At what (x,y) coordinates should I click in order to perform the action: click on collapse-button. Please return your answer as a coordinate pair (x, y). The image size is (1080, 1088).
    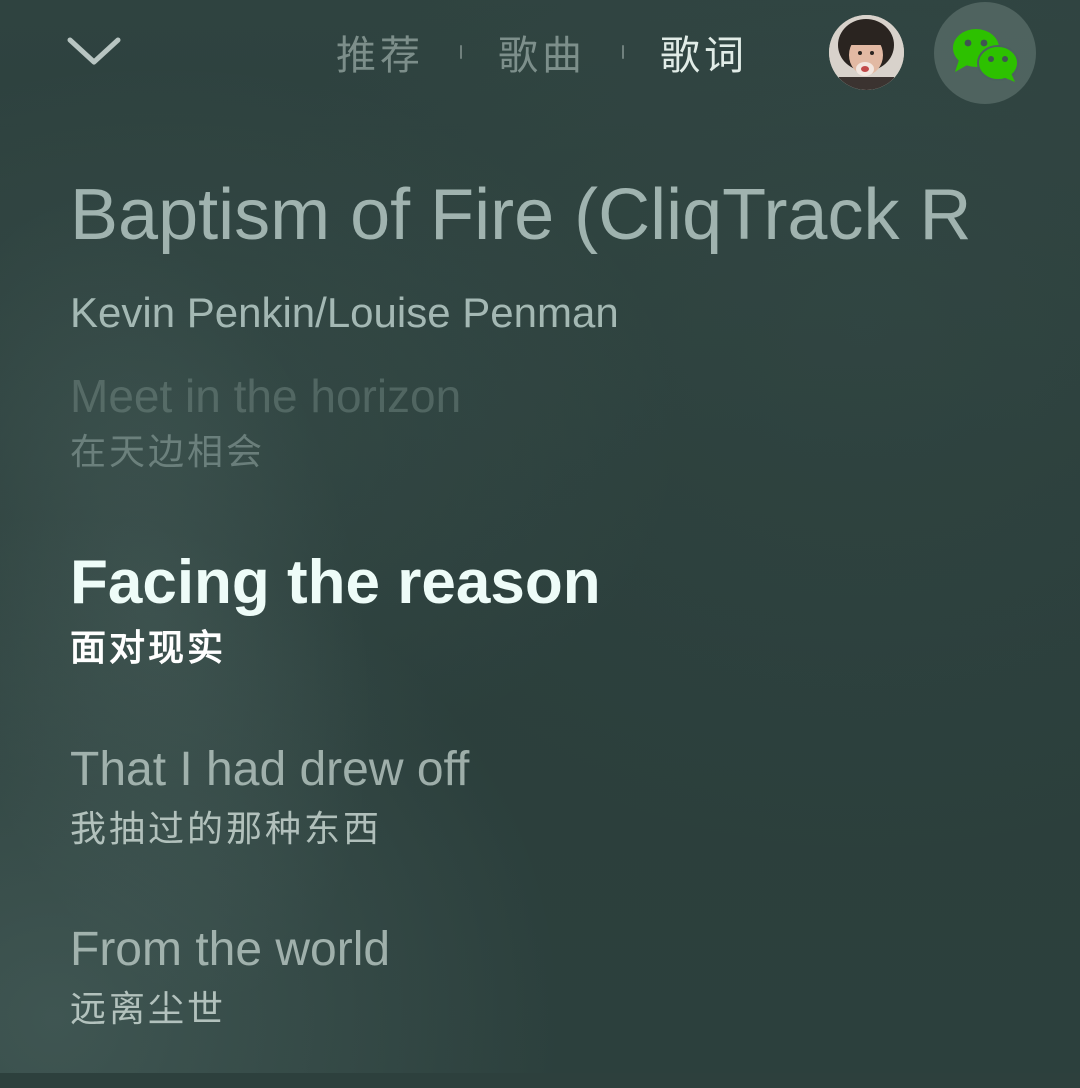
    Looking at the image, I should click on (94, 51).